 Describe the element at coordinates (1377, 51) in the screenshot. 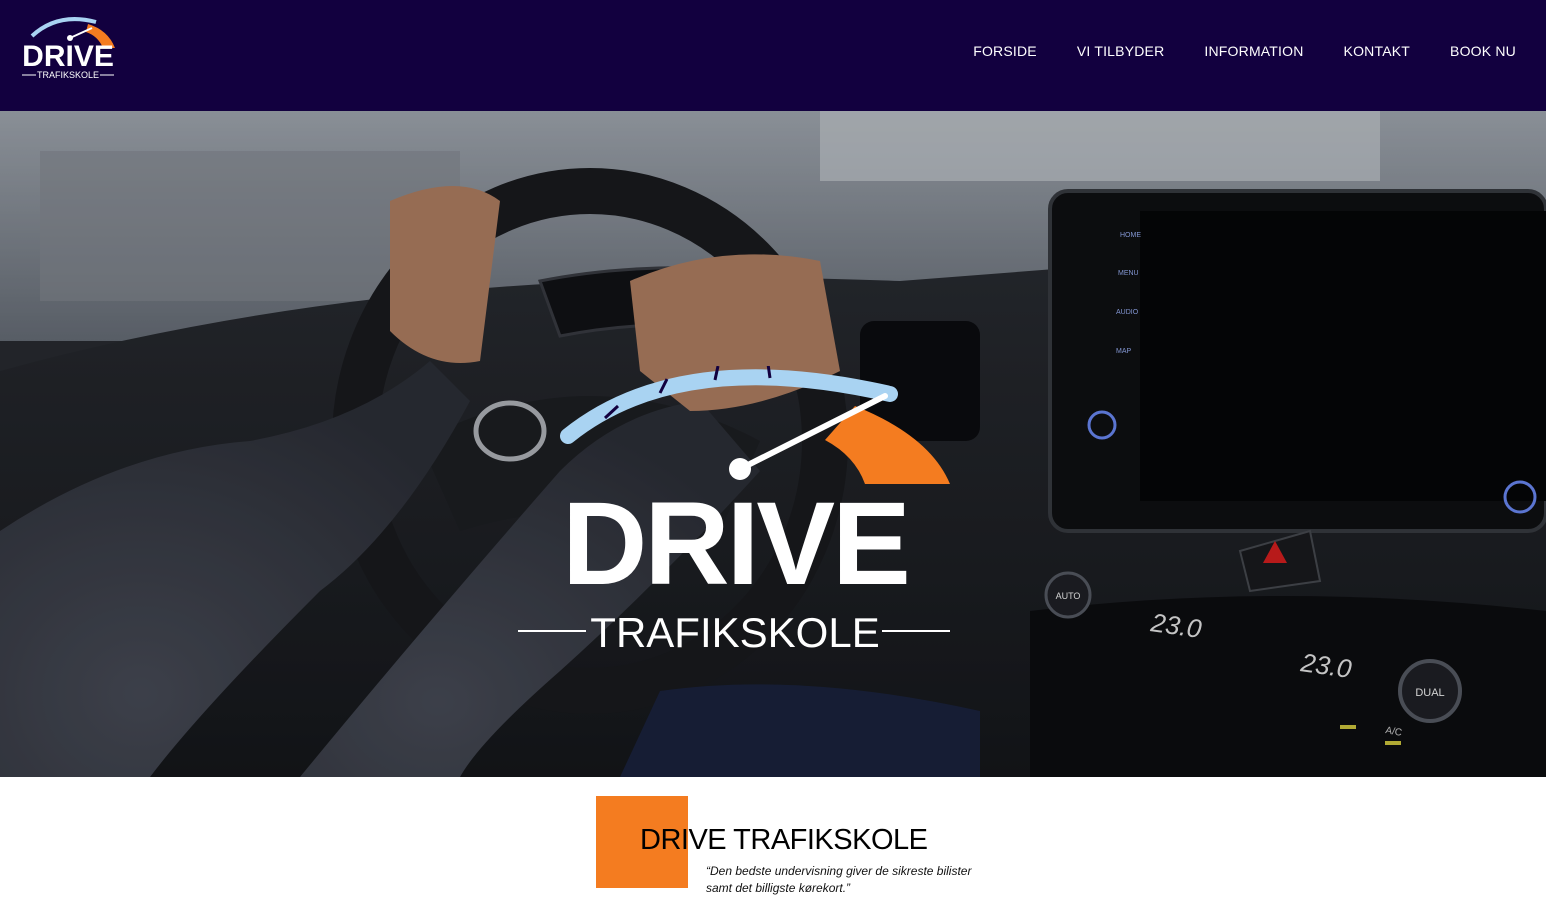

I see `nav-kontakt: KONTAKT` at that location.